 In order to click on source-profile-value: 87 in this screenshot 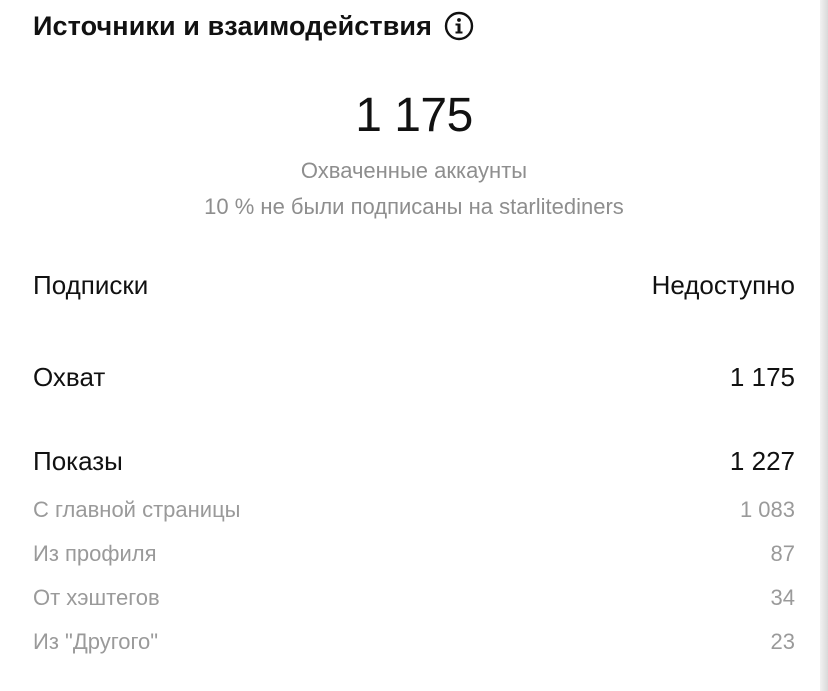, I will do `click(782, 553)`.